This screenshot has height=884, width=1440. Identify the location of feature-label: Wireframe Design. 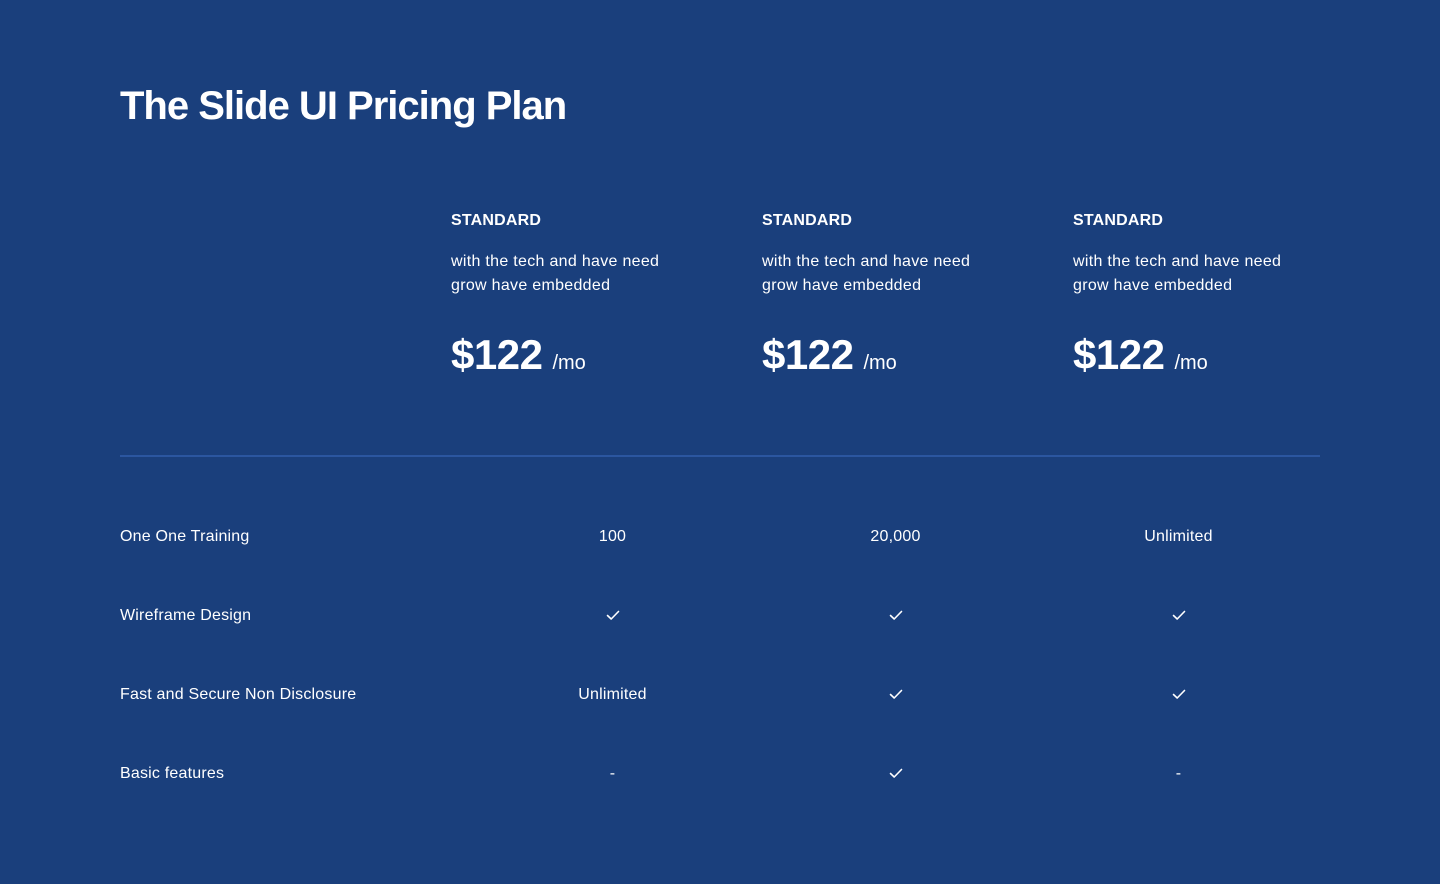
(186, 615).